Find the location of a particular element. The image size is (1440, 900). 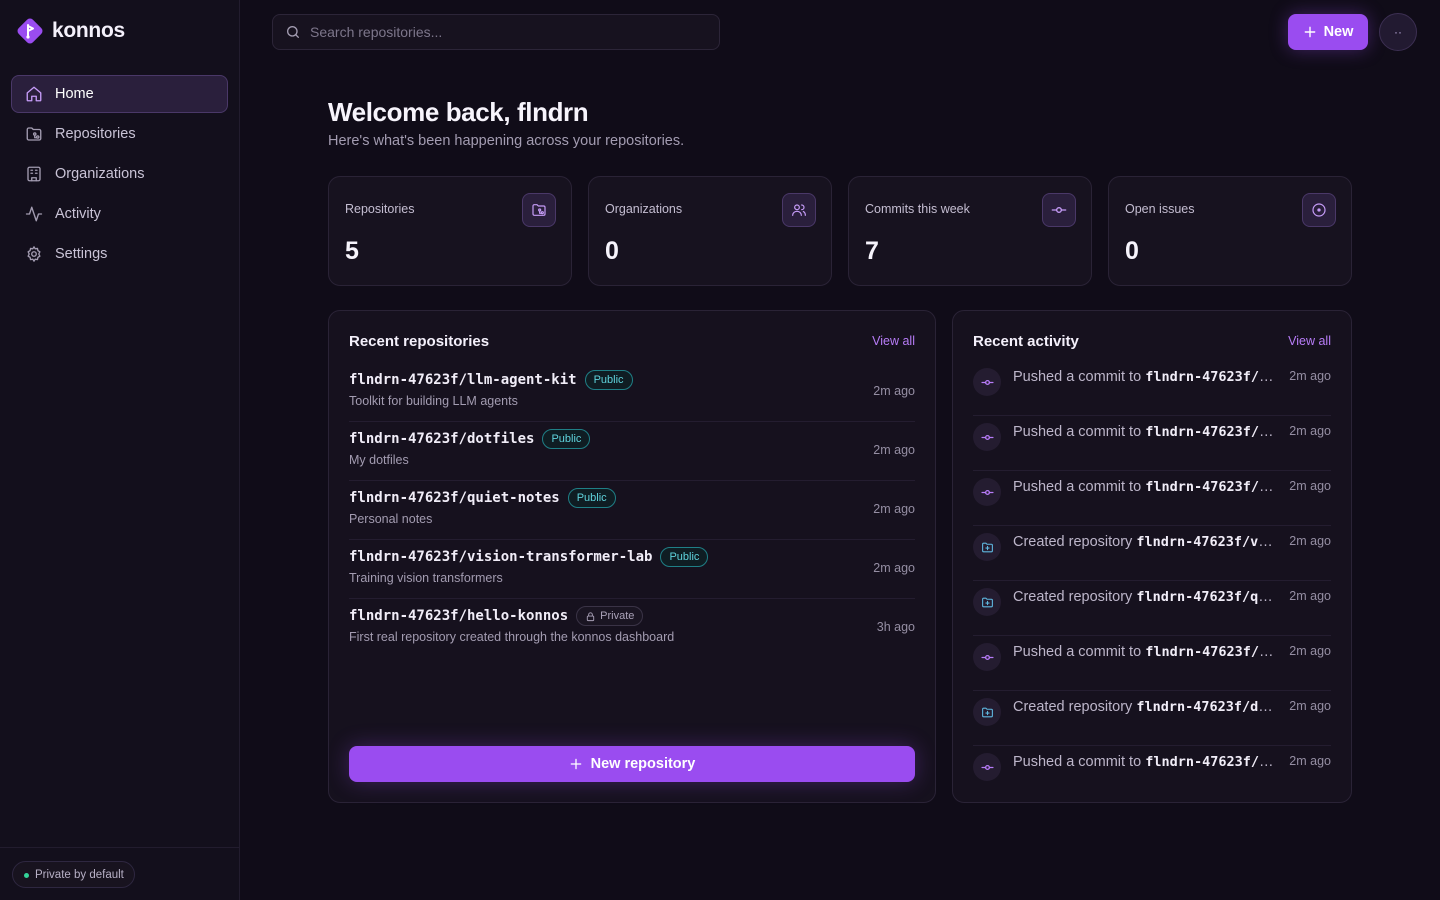

stat-card-open-issues: Open issues 0 is located at coordinates (1230, 231).